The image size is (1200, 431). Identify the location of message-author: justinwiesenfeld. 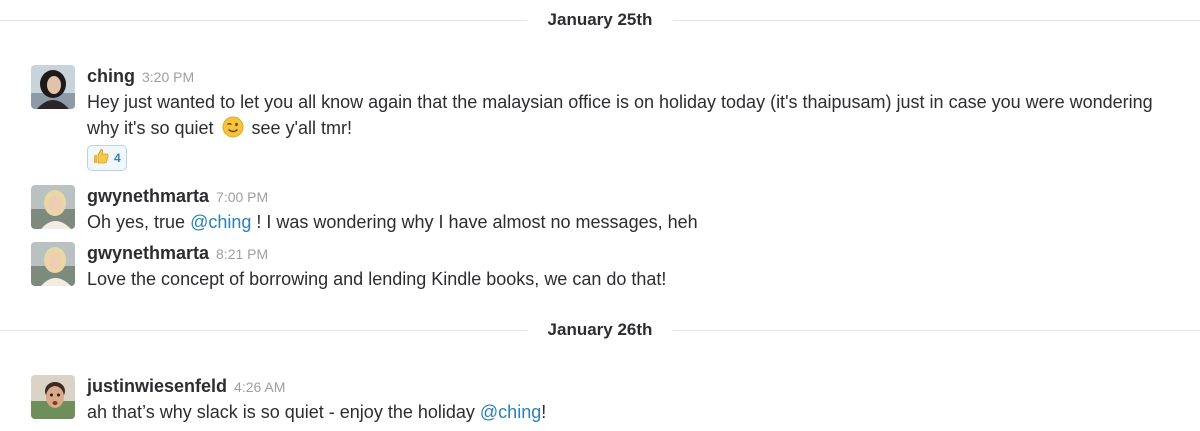
(157, 386).